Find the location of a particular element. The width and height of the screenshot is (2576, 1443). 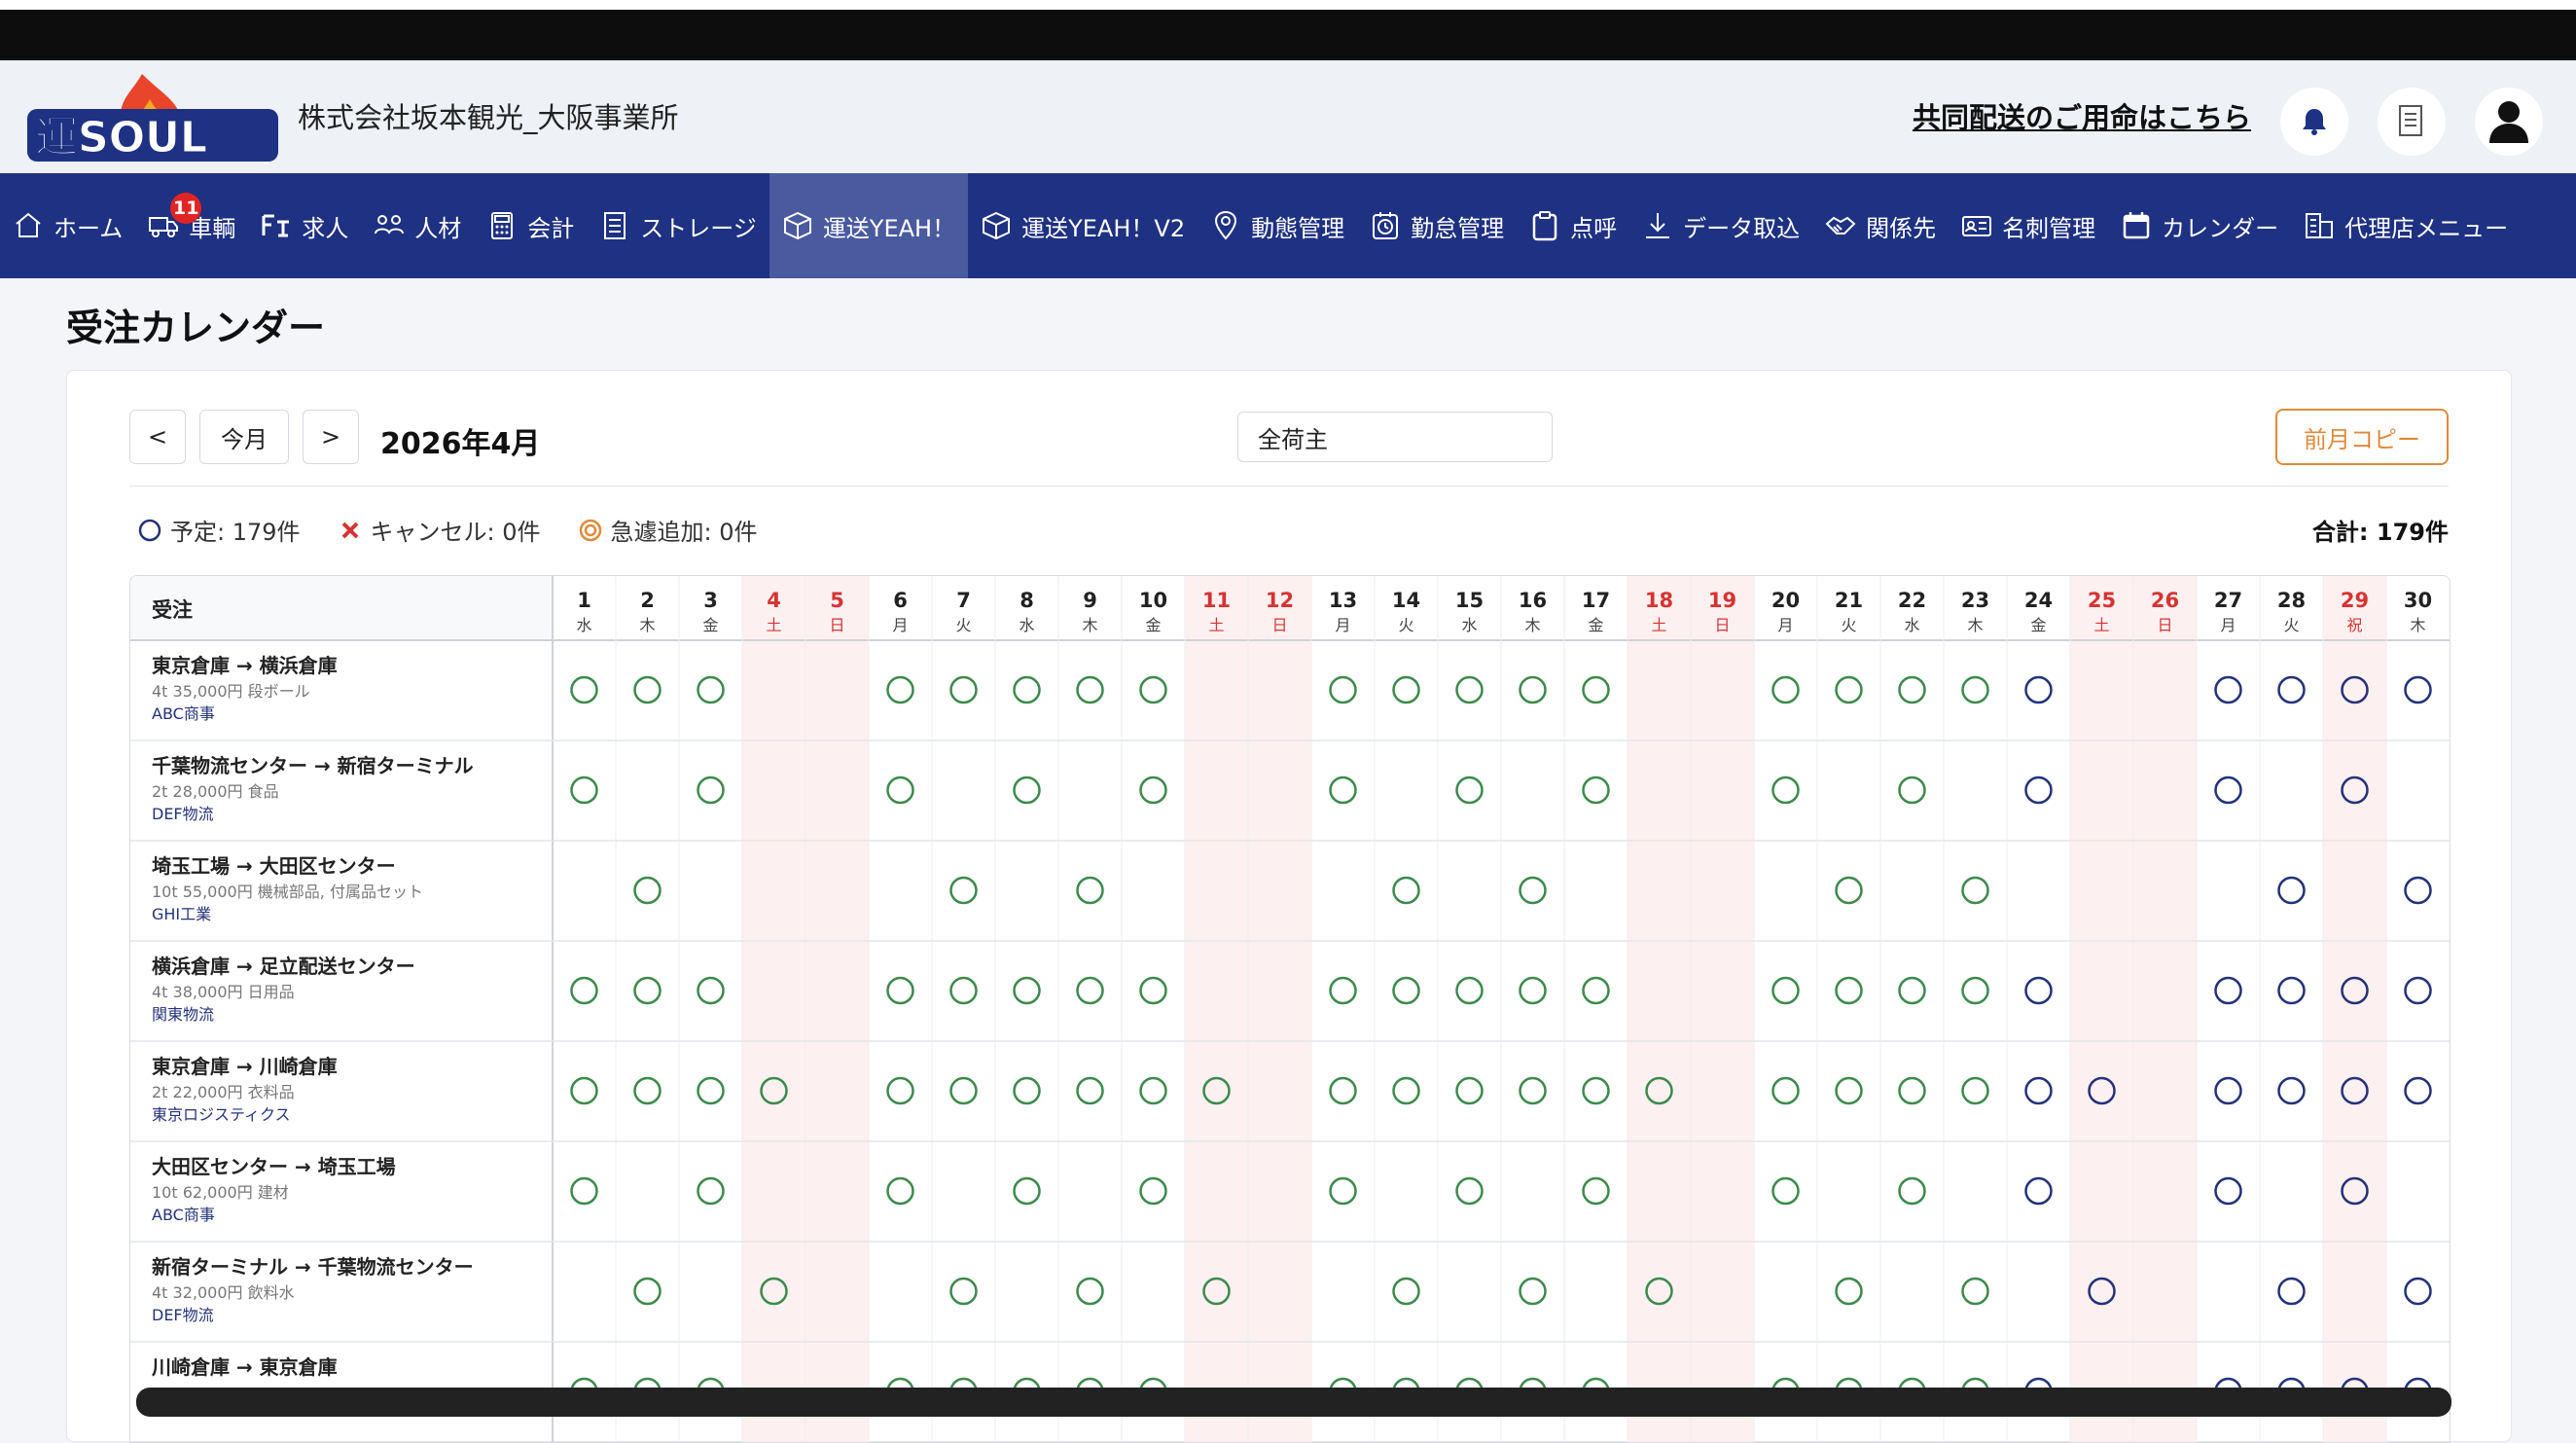

notification-button is located at coordinates (2314, 122).